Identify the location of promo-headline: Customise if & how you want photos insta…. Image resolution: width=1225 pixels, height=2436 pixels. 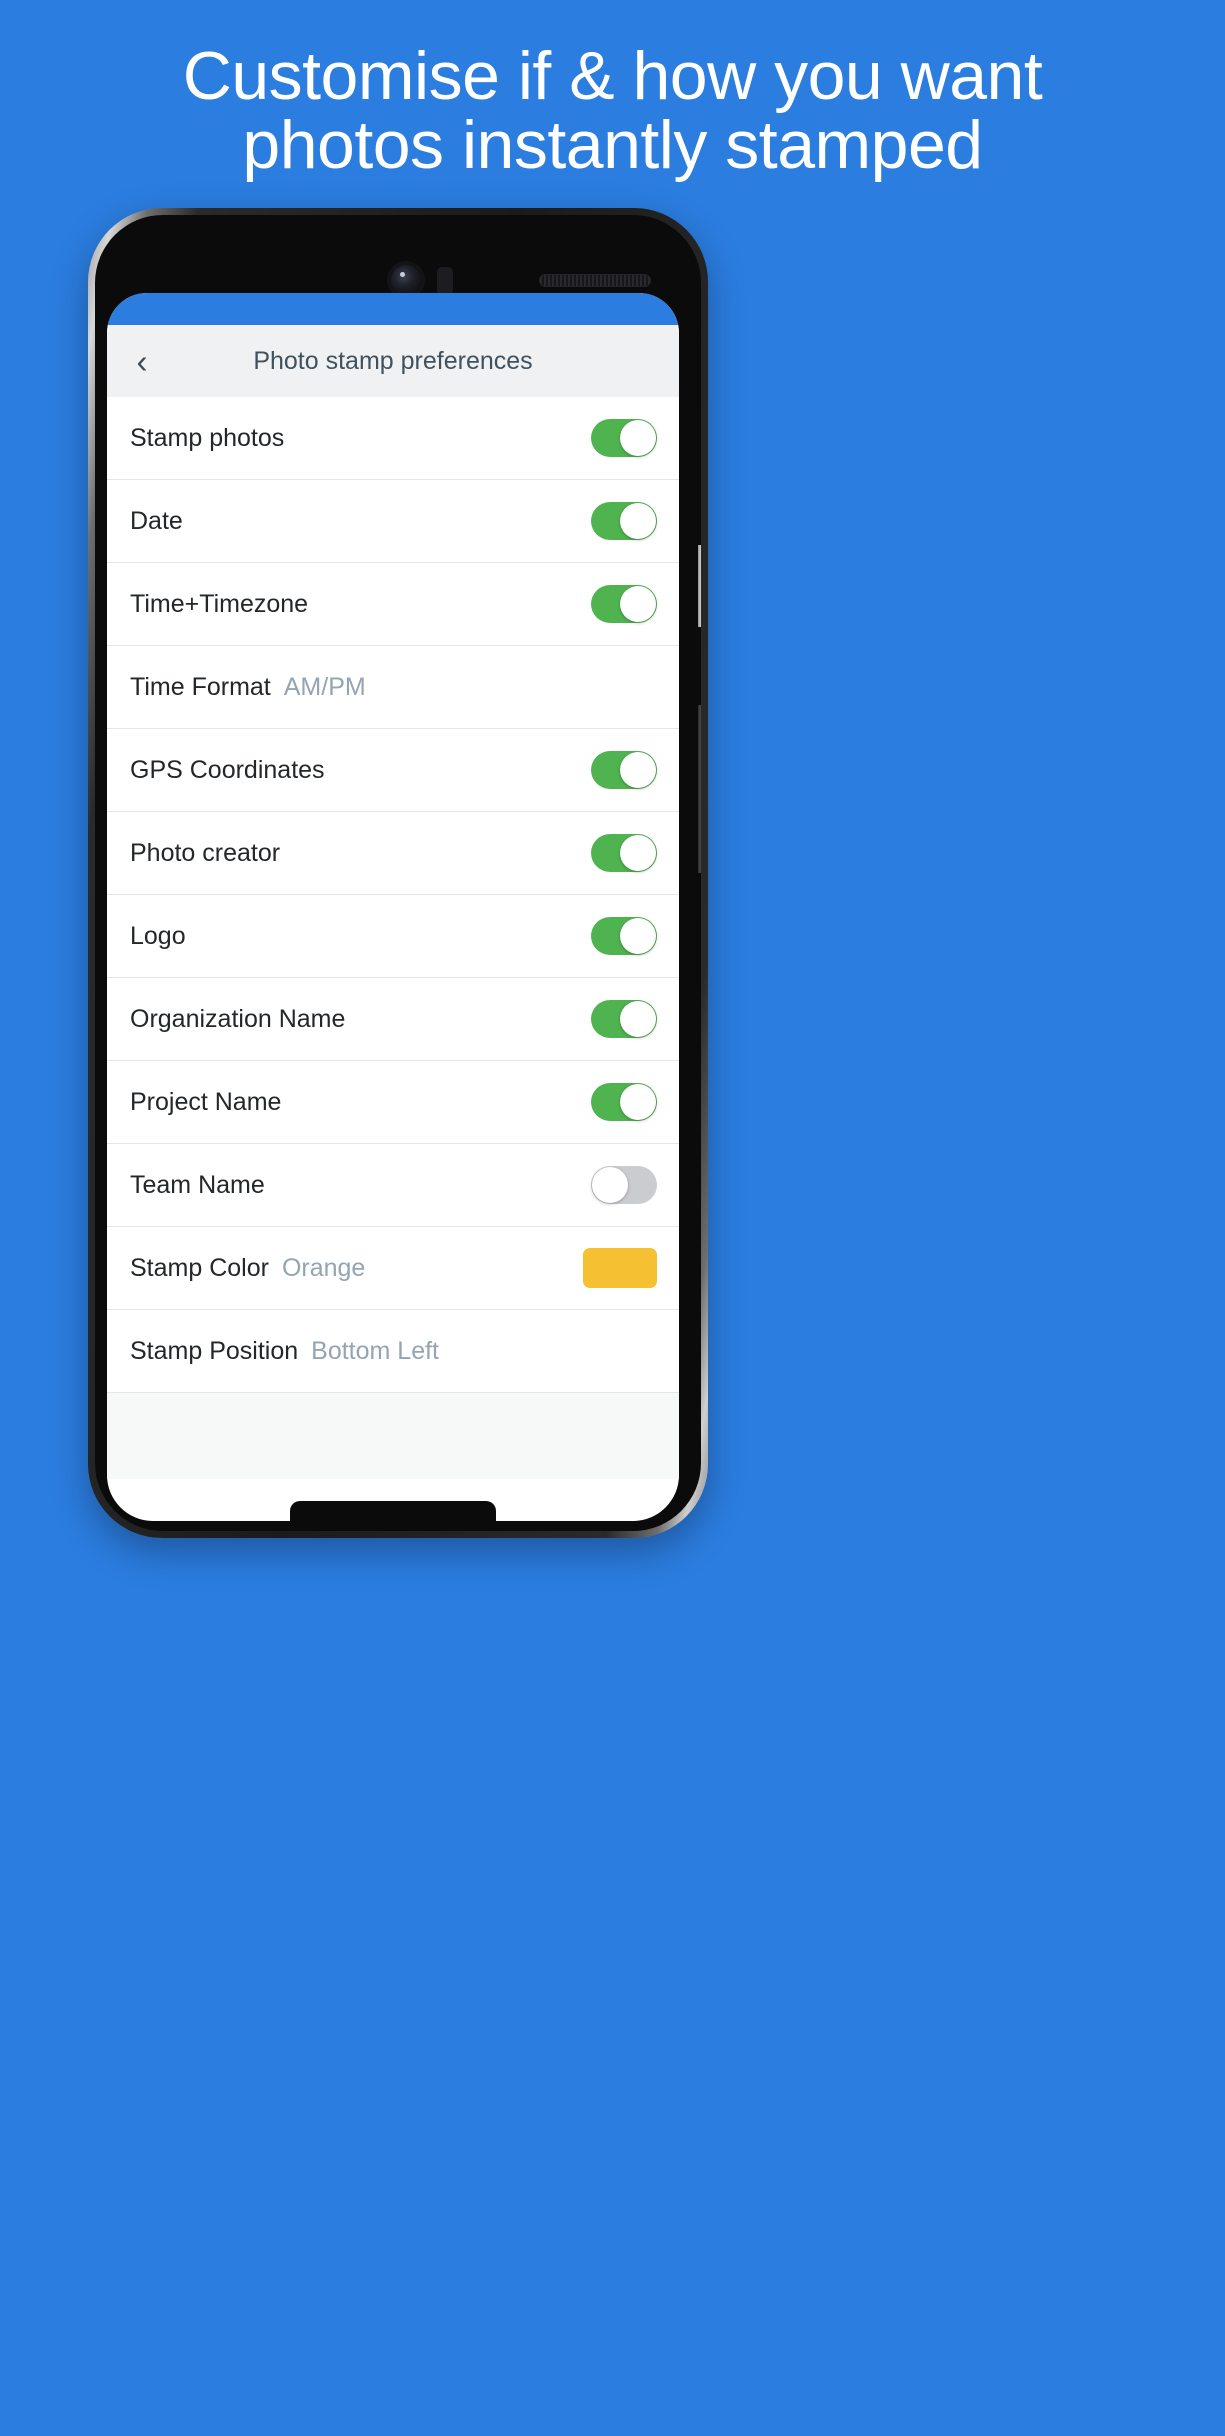
(612, 111).